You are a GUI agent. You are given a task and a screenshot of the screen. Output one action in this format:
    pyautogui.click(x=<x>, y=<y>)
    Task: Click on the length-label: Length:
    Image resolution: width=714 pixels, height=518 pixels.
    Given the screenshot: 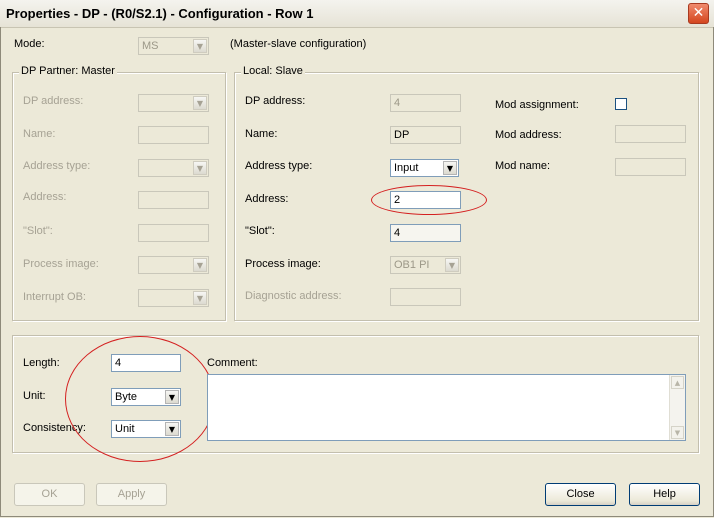 What is the action you would take?
    pyautogui.click(x=41, y=363)
    